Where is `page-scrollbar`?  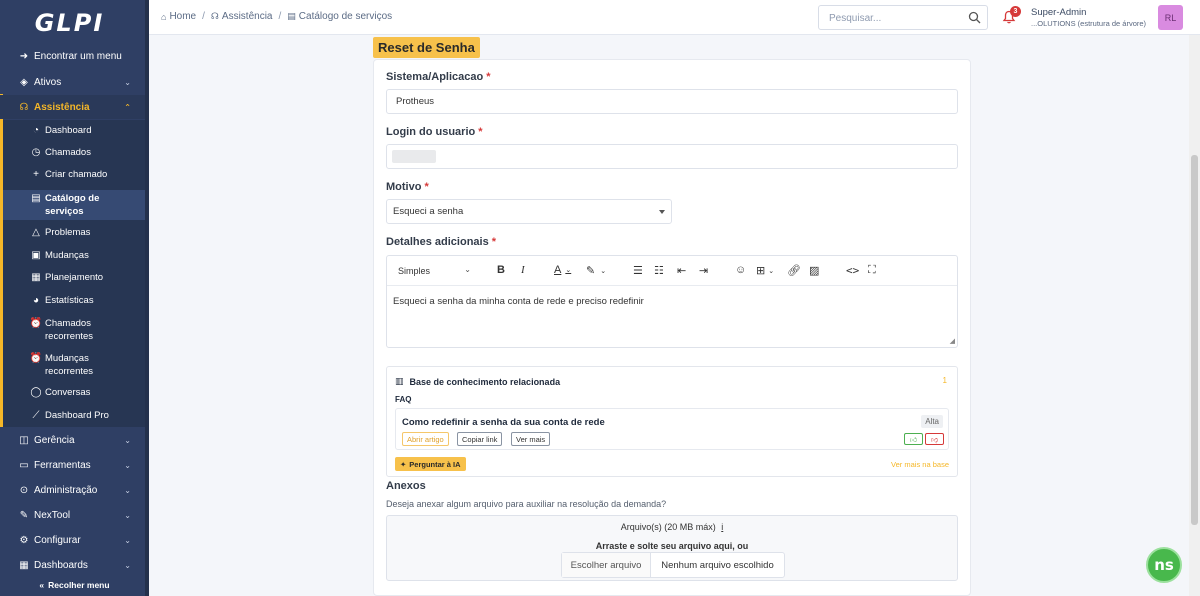 page-scrollbar is located at coordinates (1194, 315).